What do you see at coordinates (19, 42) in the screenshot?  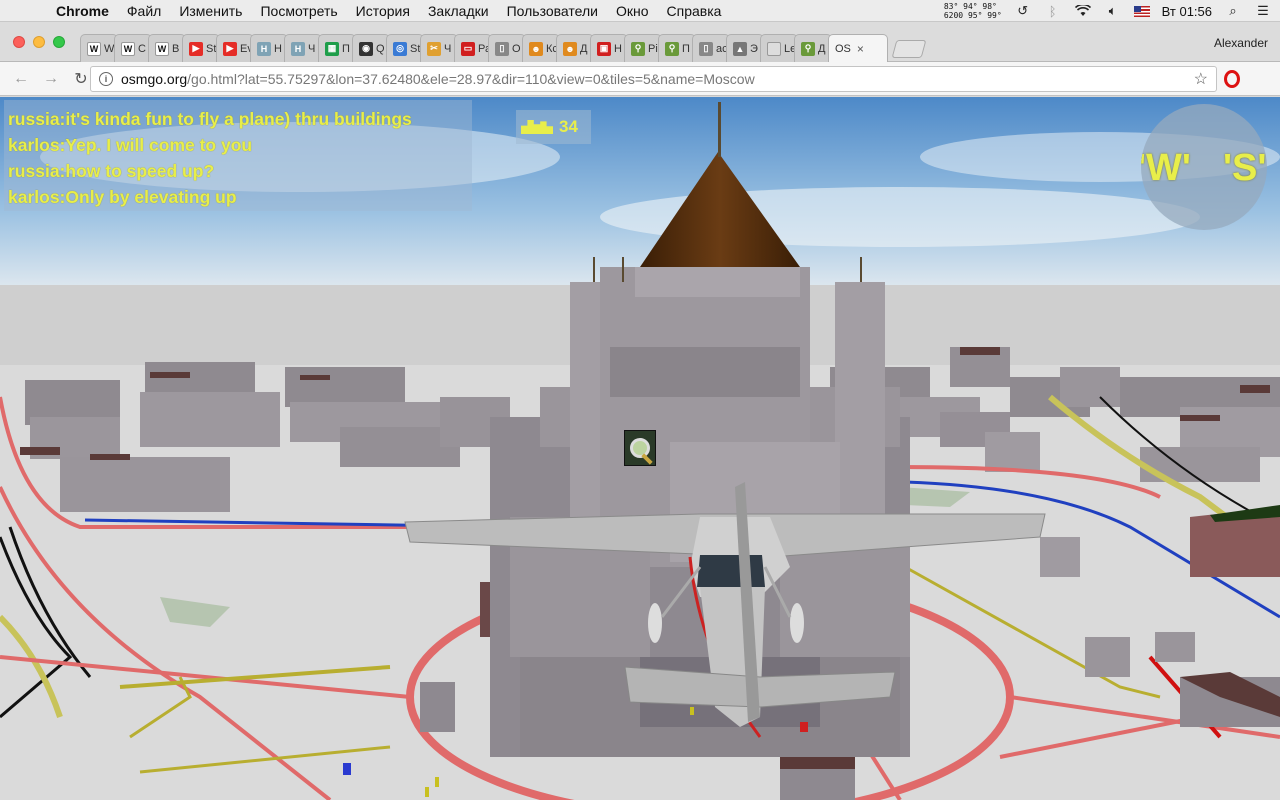 I see `close-window-button` at bounding box center [19, 42].